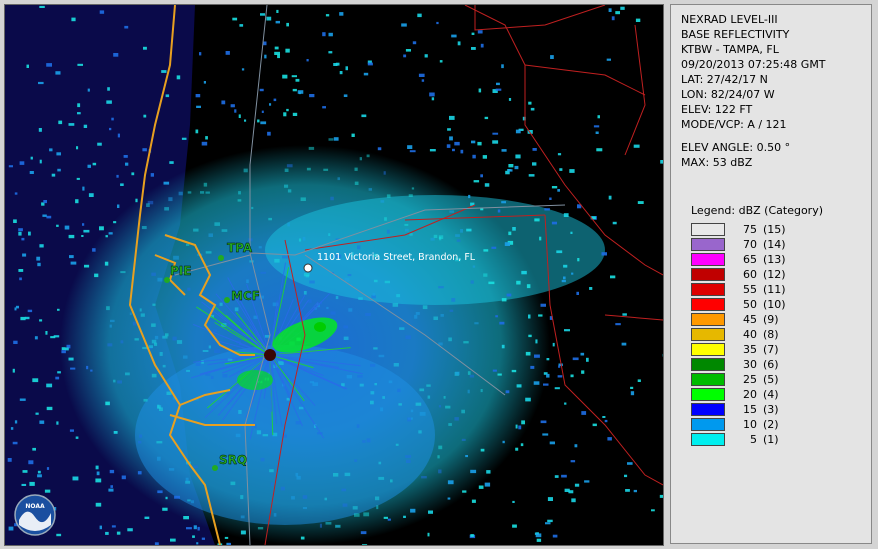 The image size is (878, 549). I want to click on legend-swatch, so click(708, 289).